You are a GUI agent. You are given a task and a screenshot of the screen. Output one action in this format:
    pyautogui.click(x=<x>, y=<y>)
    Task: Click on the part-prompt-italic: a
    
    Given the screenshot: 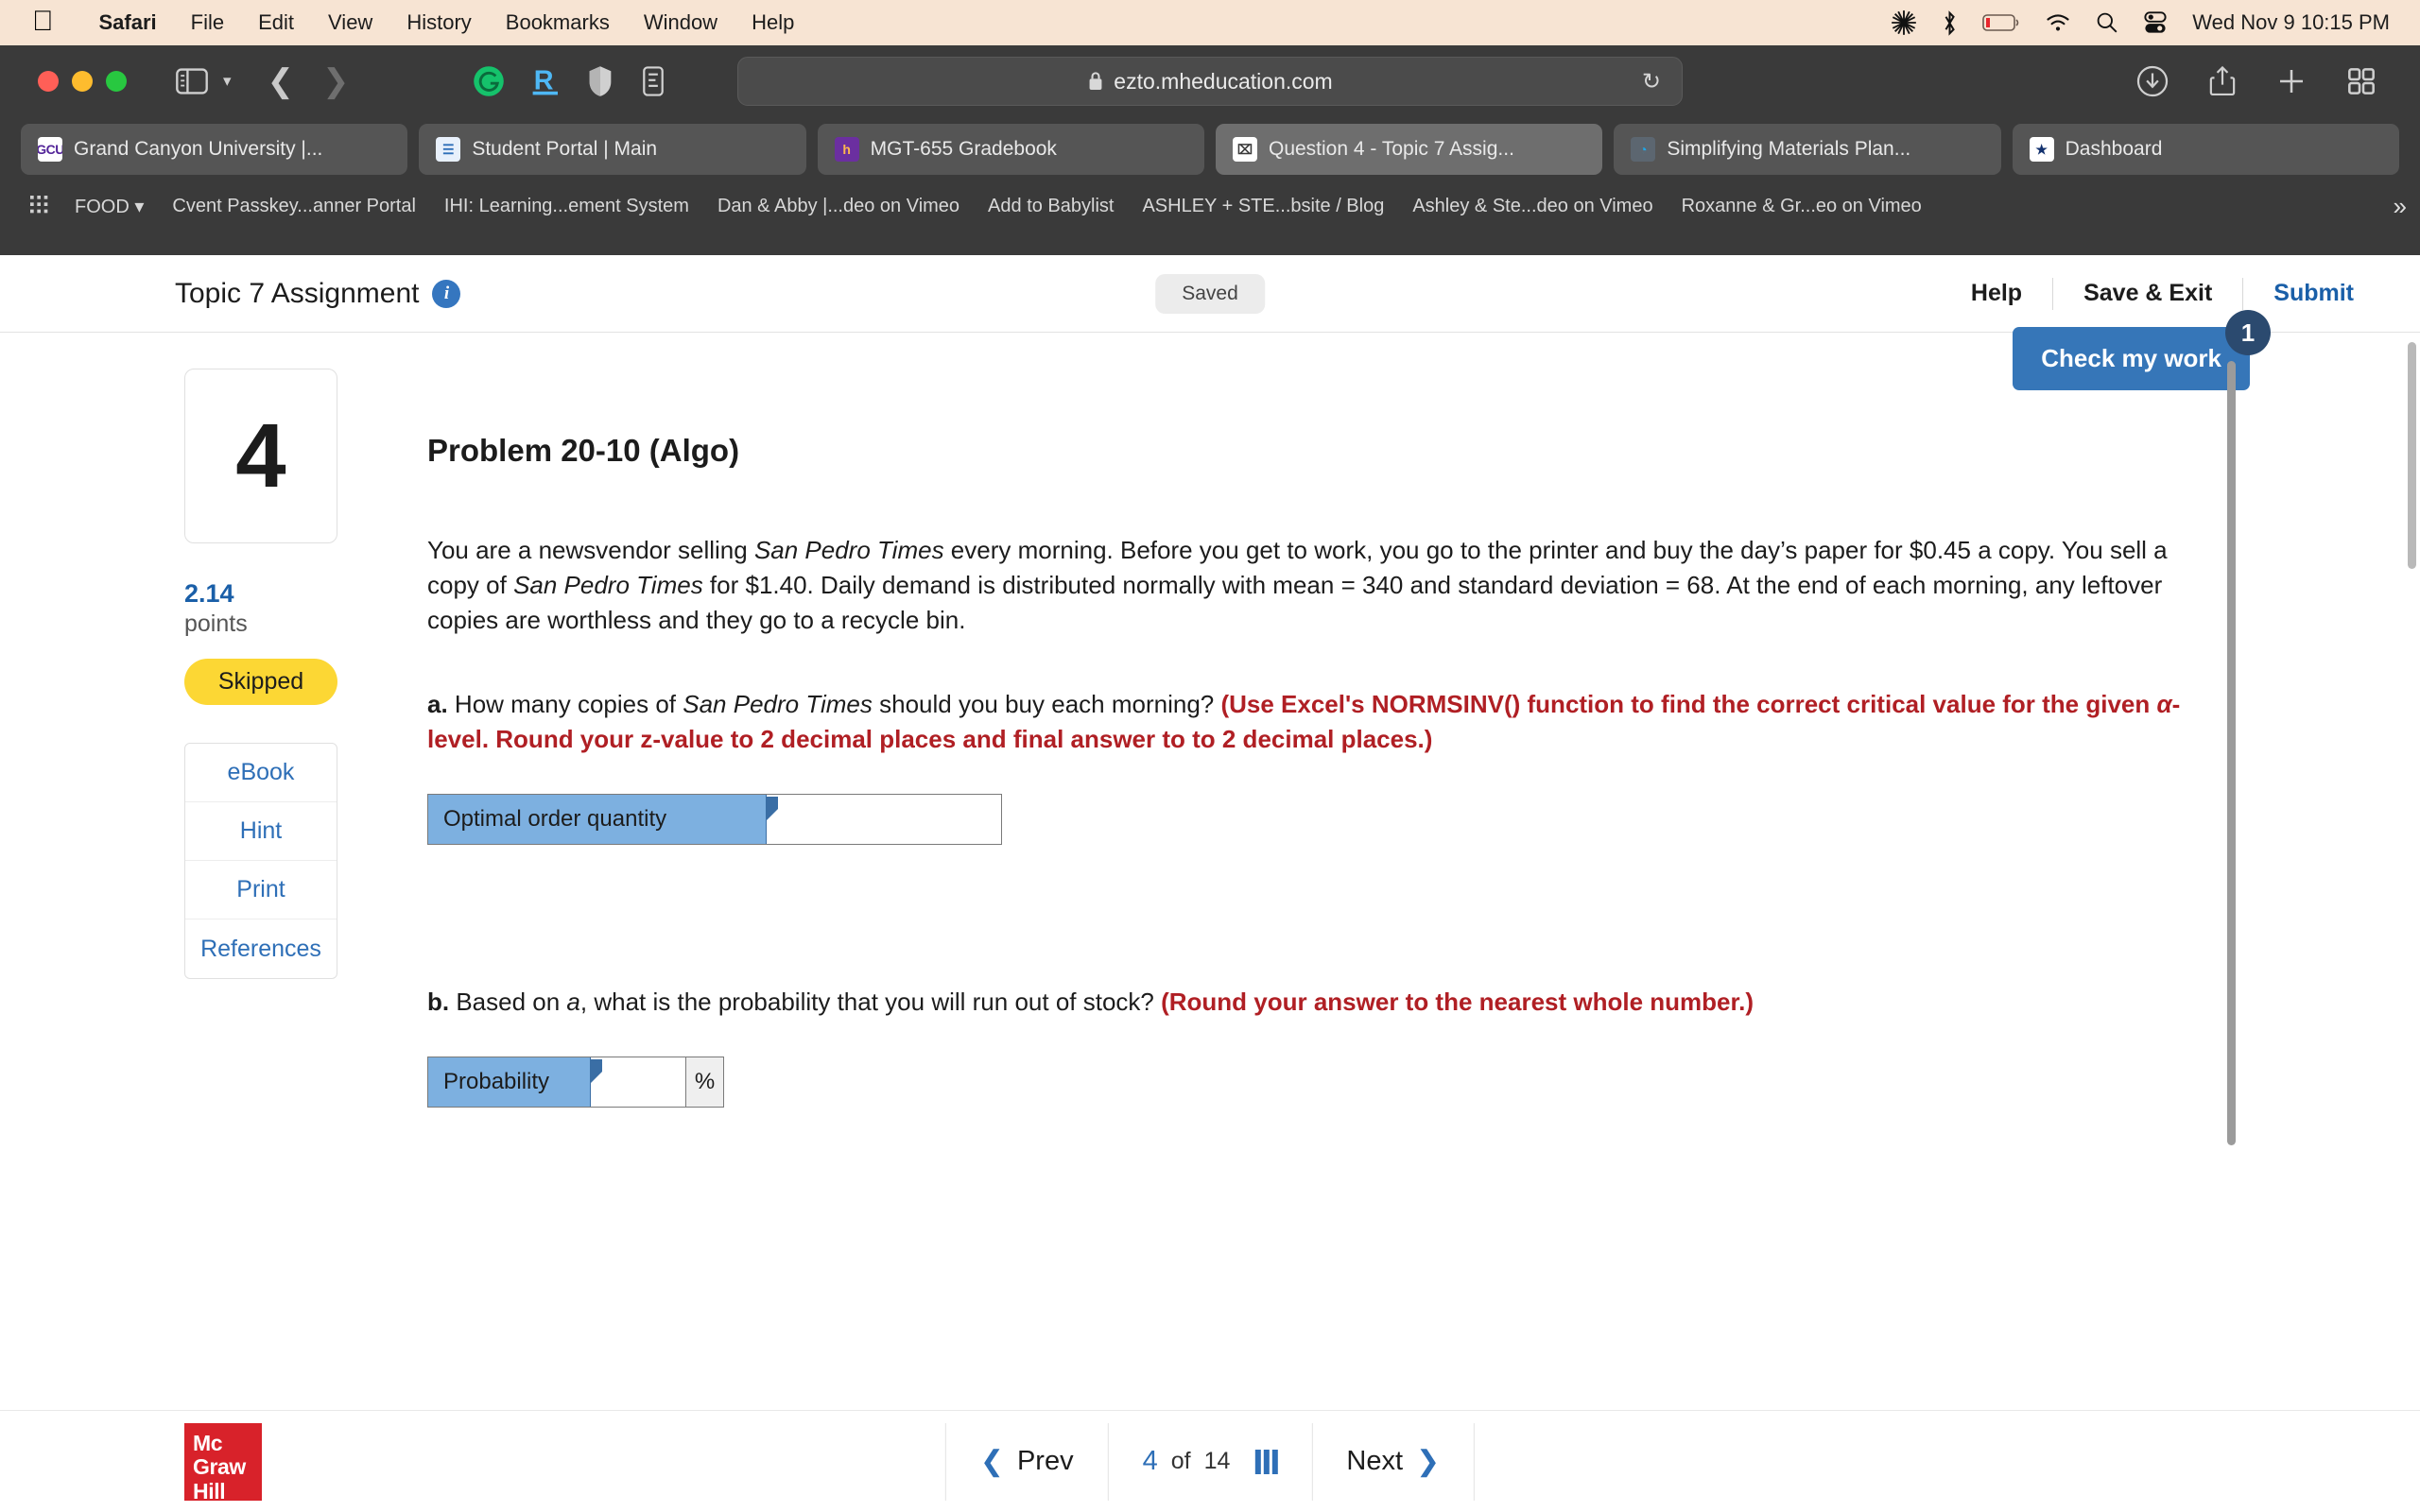 What is the action you would take?
    pyautogui.click(x=573, y=1002)
    